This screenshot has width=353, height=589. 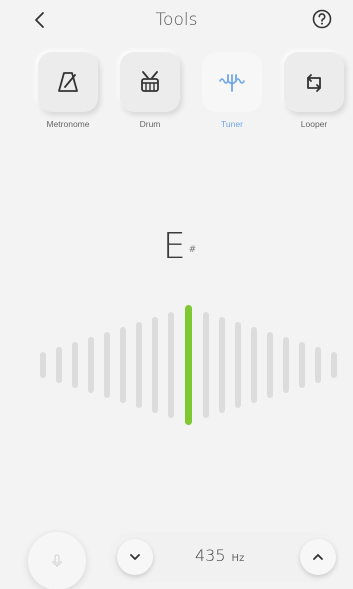 I want to click on tool-label: Drum, so click(x=150, y=124).